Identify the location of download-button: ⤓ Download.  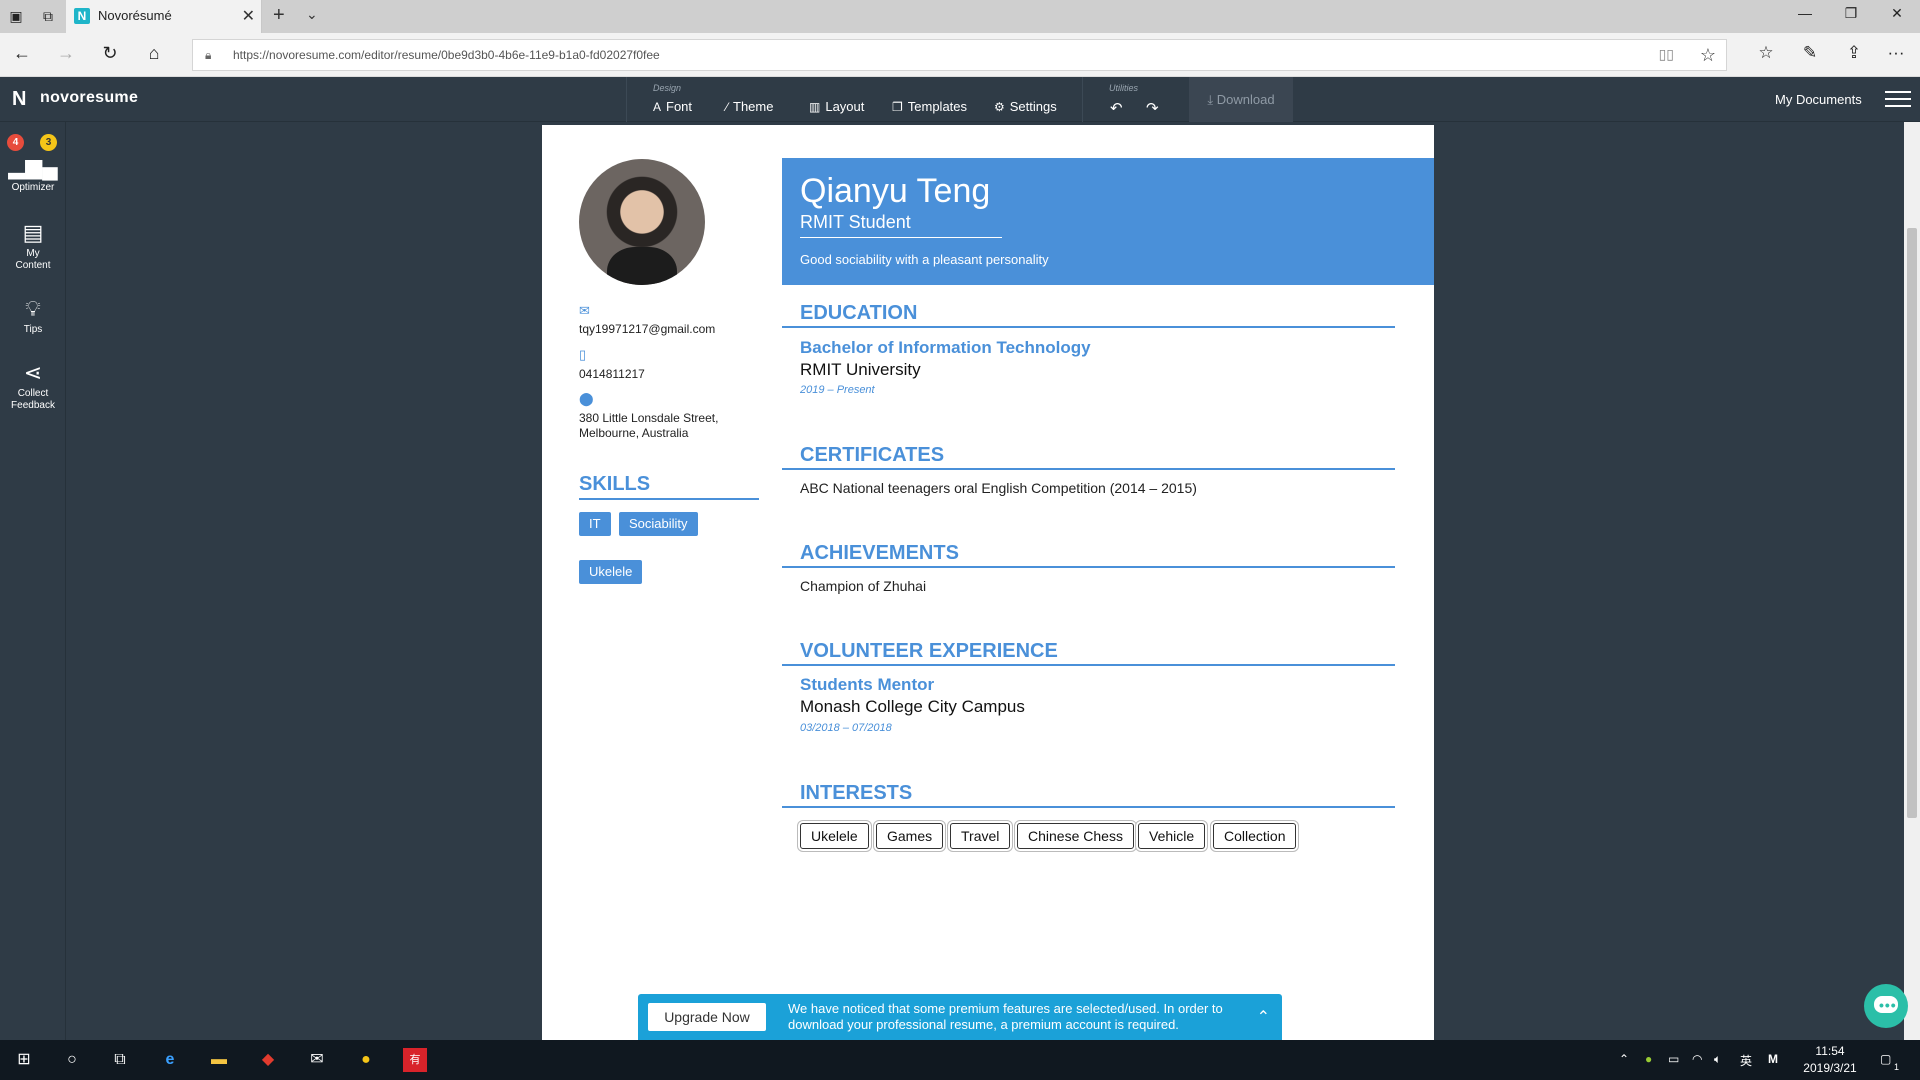
(1241, 99).